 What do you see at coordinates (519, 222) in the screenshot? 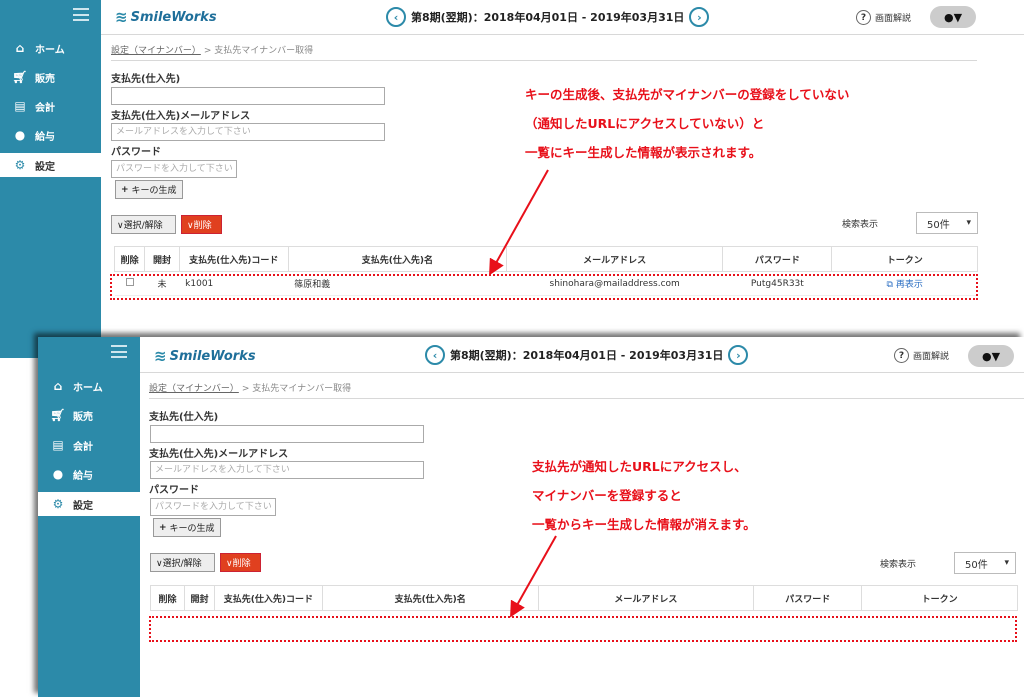
I see `arrow-top` at bounding box center [519, 222].